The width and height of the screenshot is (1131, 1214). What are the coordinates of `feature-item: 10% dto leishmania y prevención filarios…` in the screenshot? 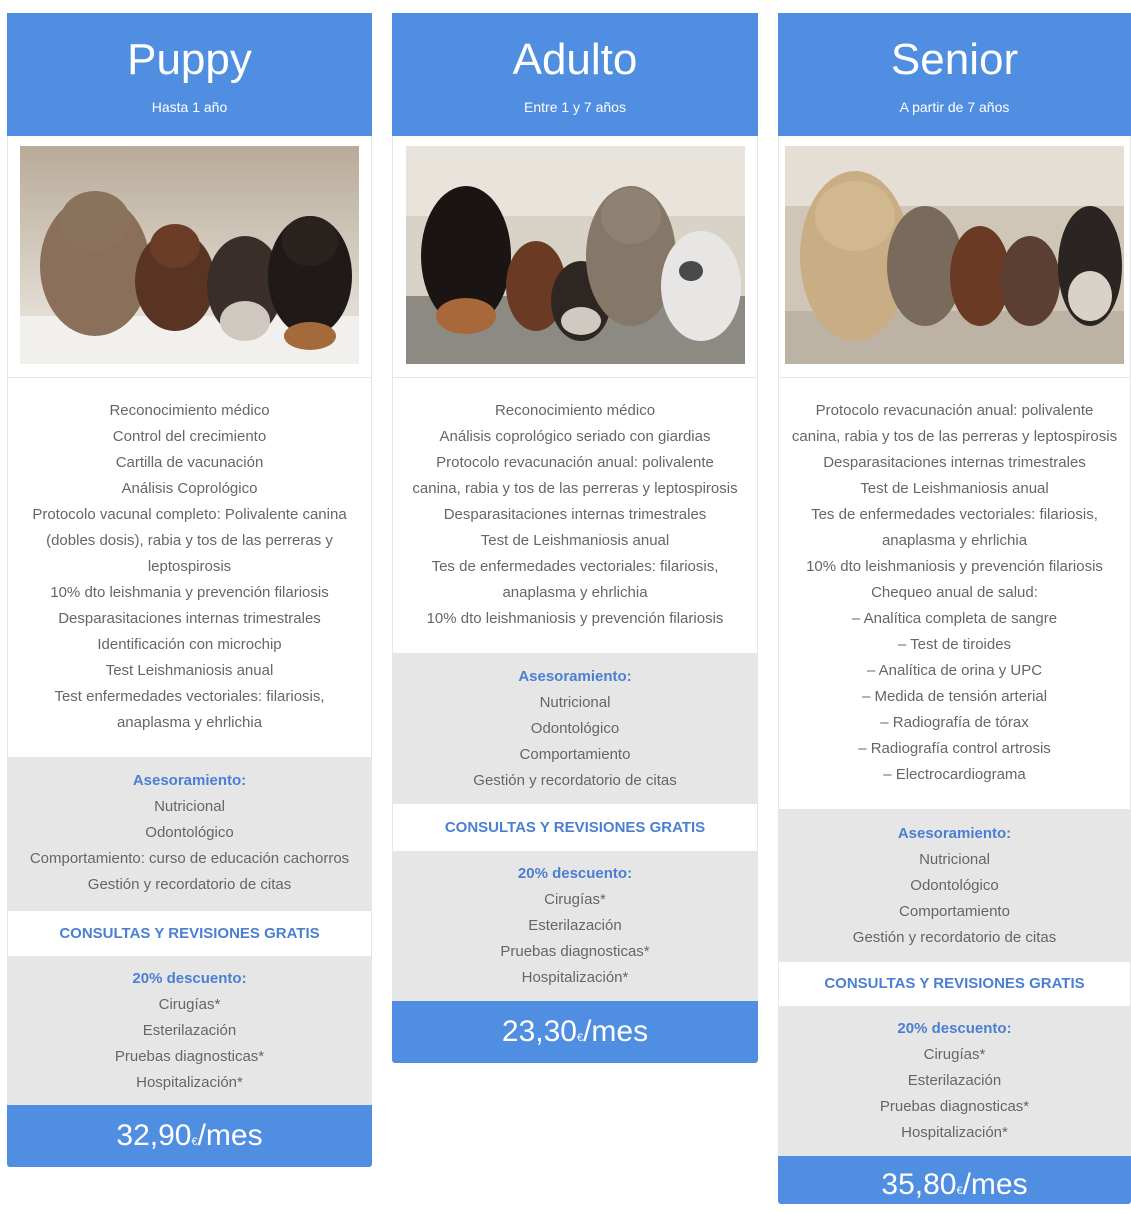 It's located at (189, 592).